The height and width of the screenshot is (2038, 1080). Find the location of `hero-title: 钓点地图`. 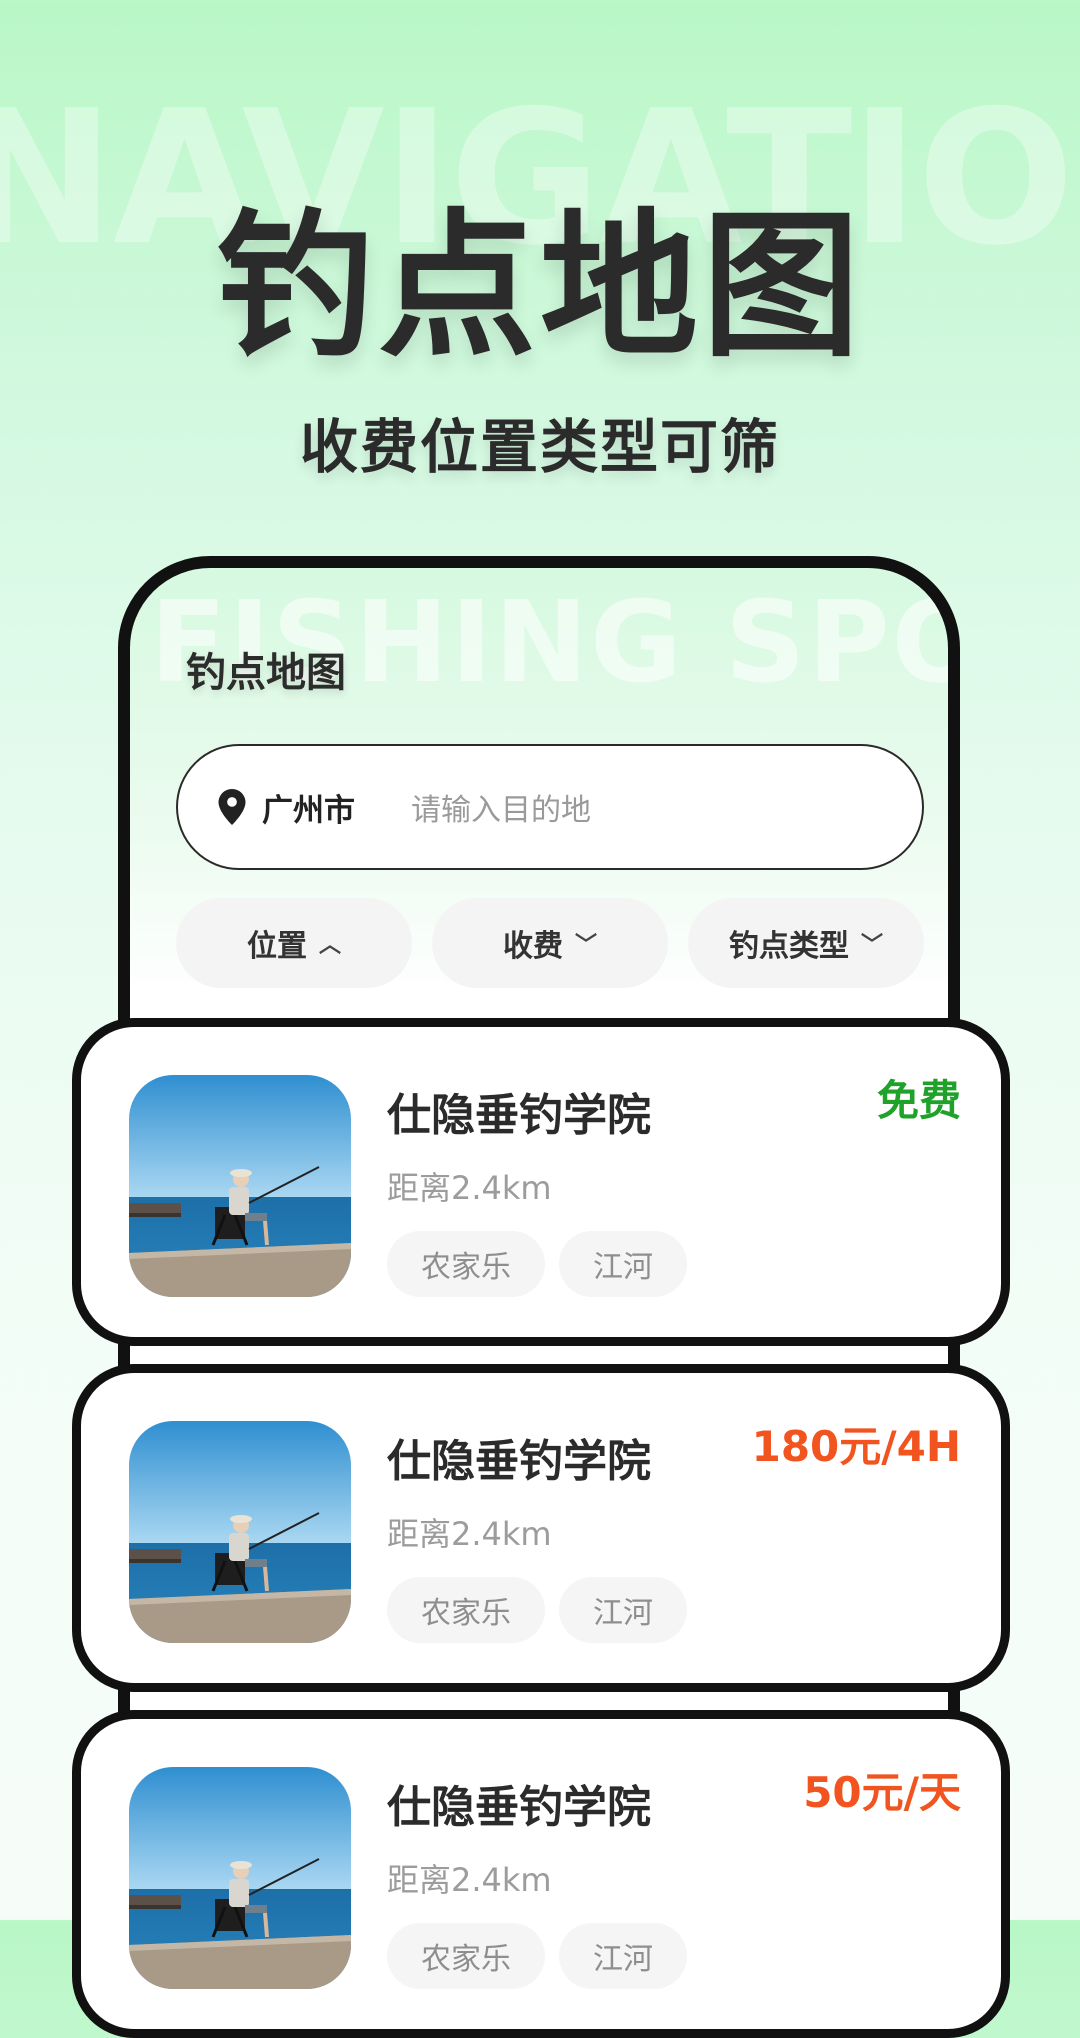

hero-title: 钓点地图 is located at coordinates (540, 287).